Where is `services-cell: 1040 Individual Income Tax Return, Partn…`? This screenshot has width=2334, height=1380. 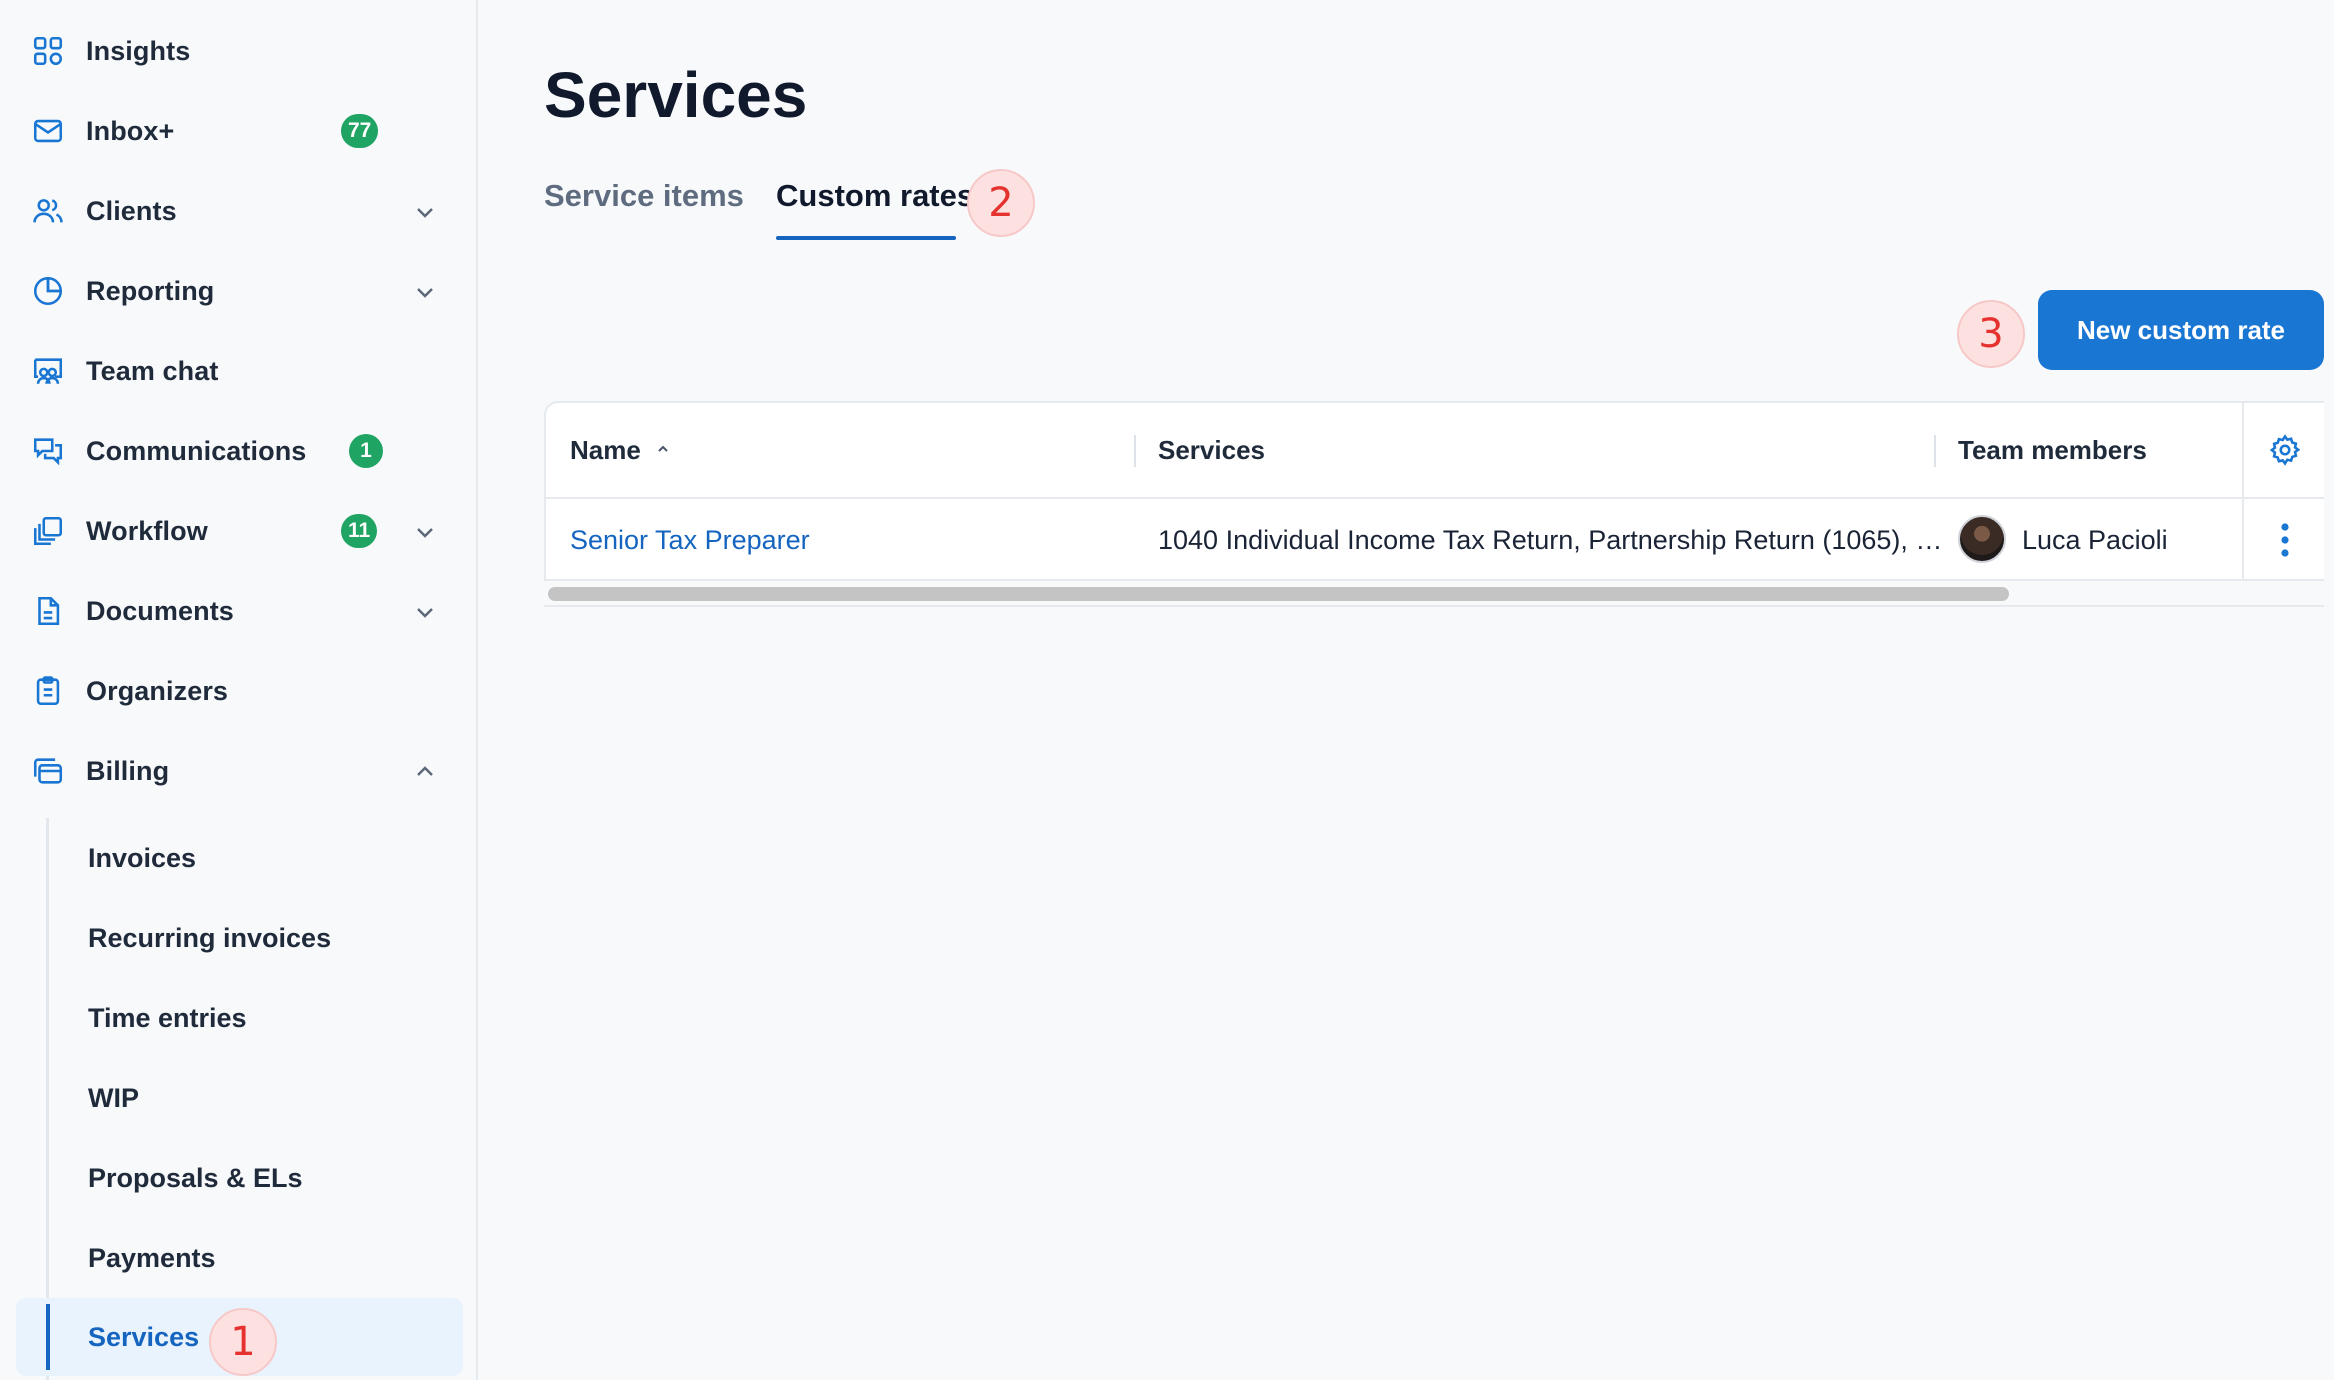
services-cell: 1040 Individual Income Tax Return, Partn… is located at coordinates (1550, 540).